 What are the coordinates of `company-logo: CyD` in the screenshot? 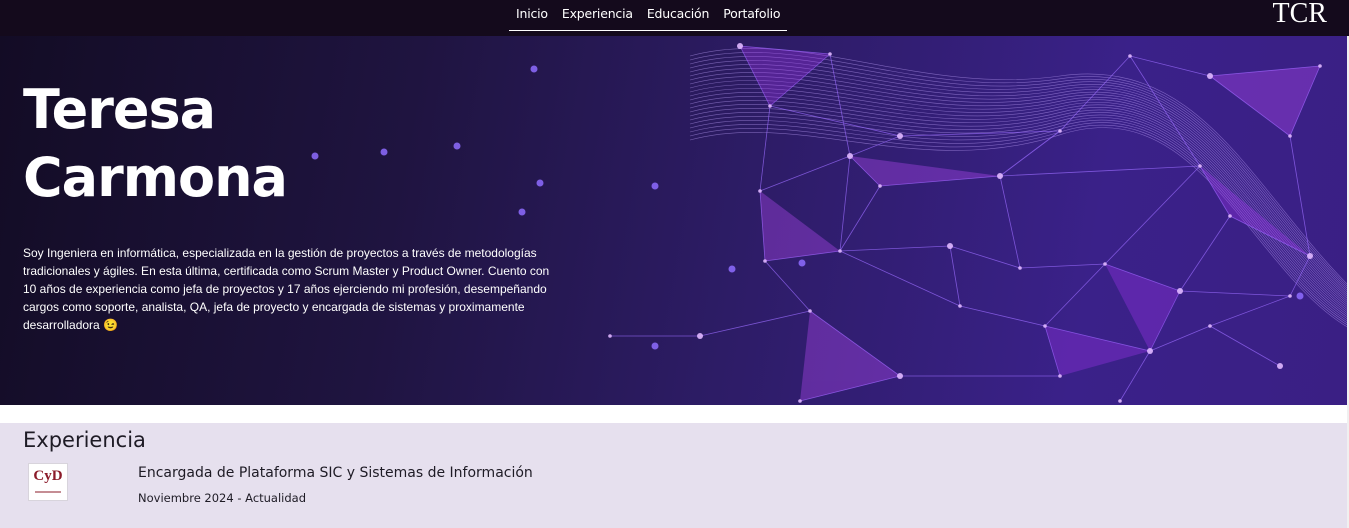 It's located at (48, 482).